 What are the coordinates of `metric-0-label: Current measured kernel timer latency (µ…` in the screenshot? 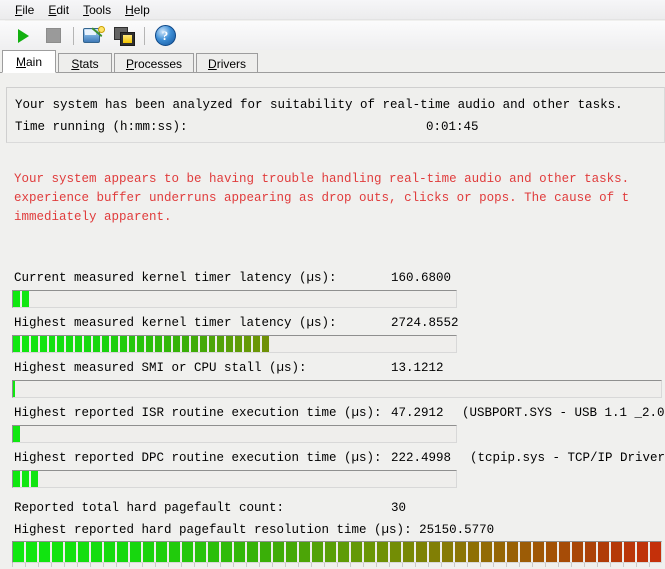 It's located at (175, 278).